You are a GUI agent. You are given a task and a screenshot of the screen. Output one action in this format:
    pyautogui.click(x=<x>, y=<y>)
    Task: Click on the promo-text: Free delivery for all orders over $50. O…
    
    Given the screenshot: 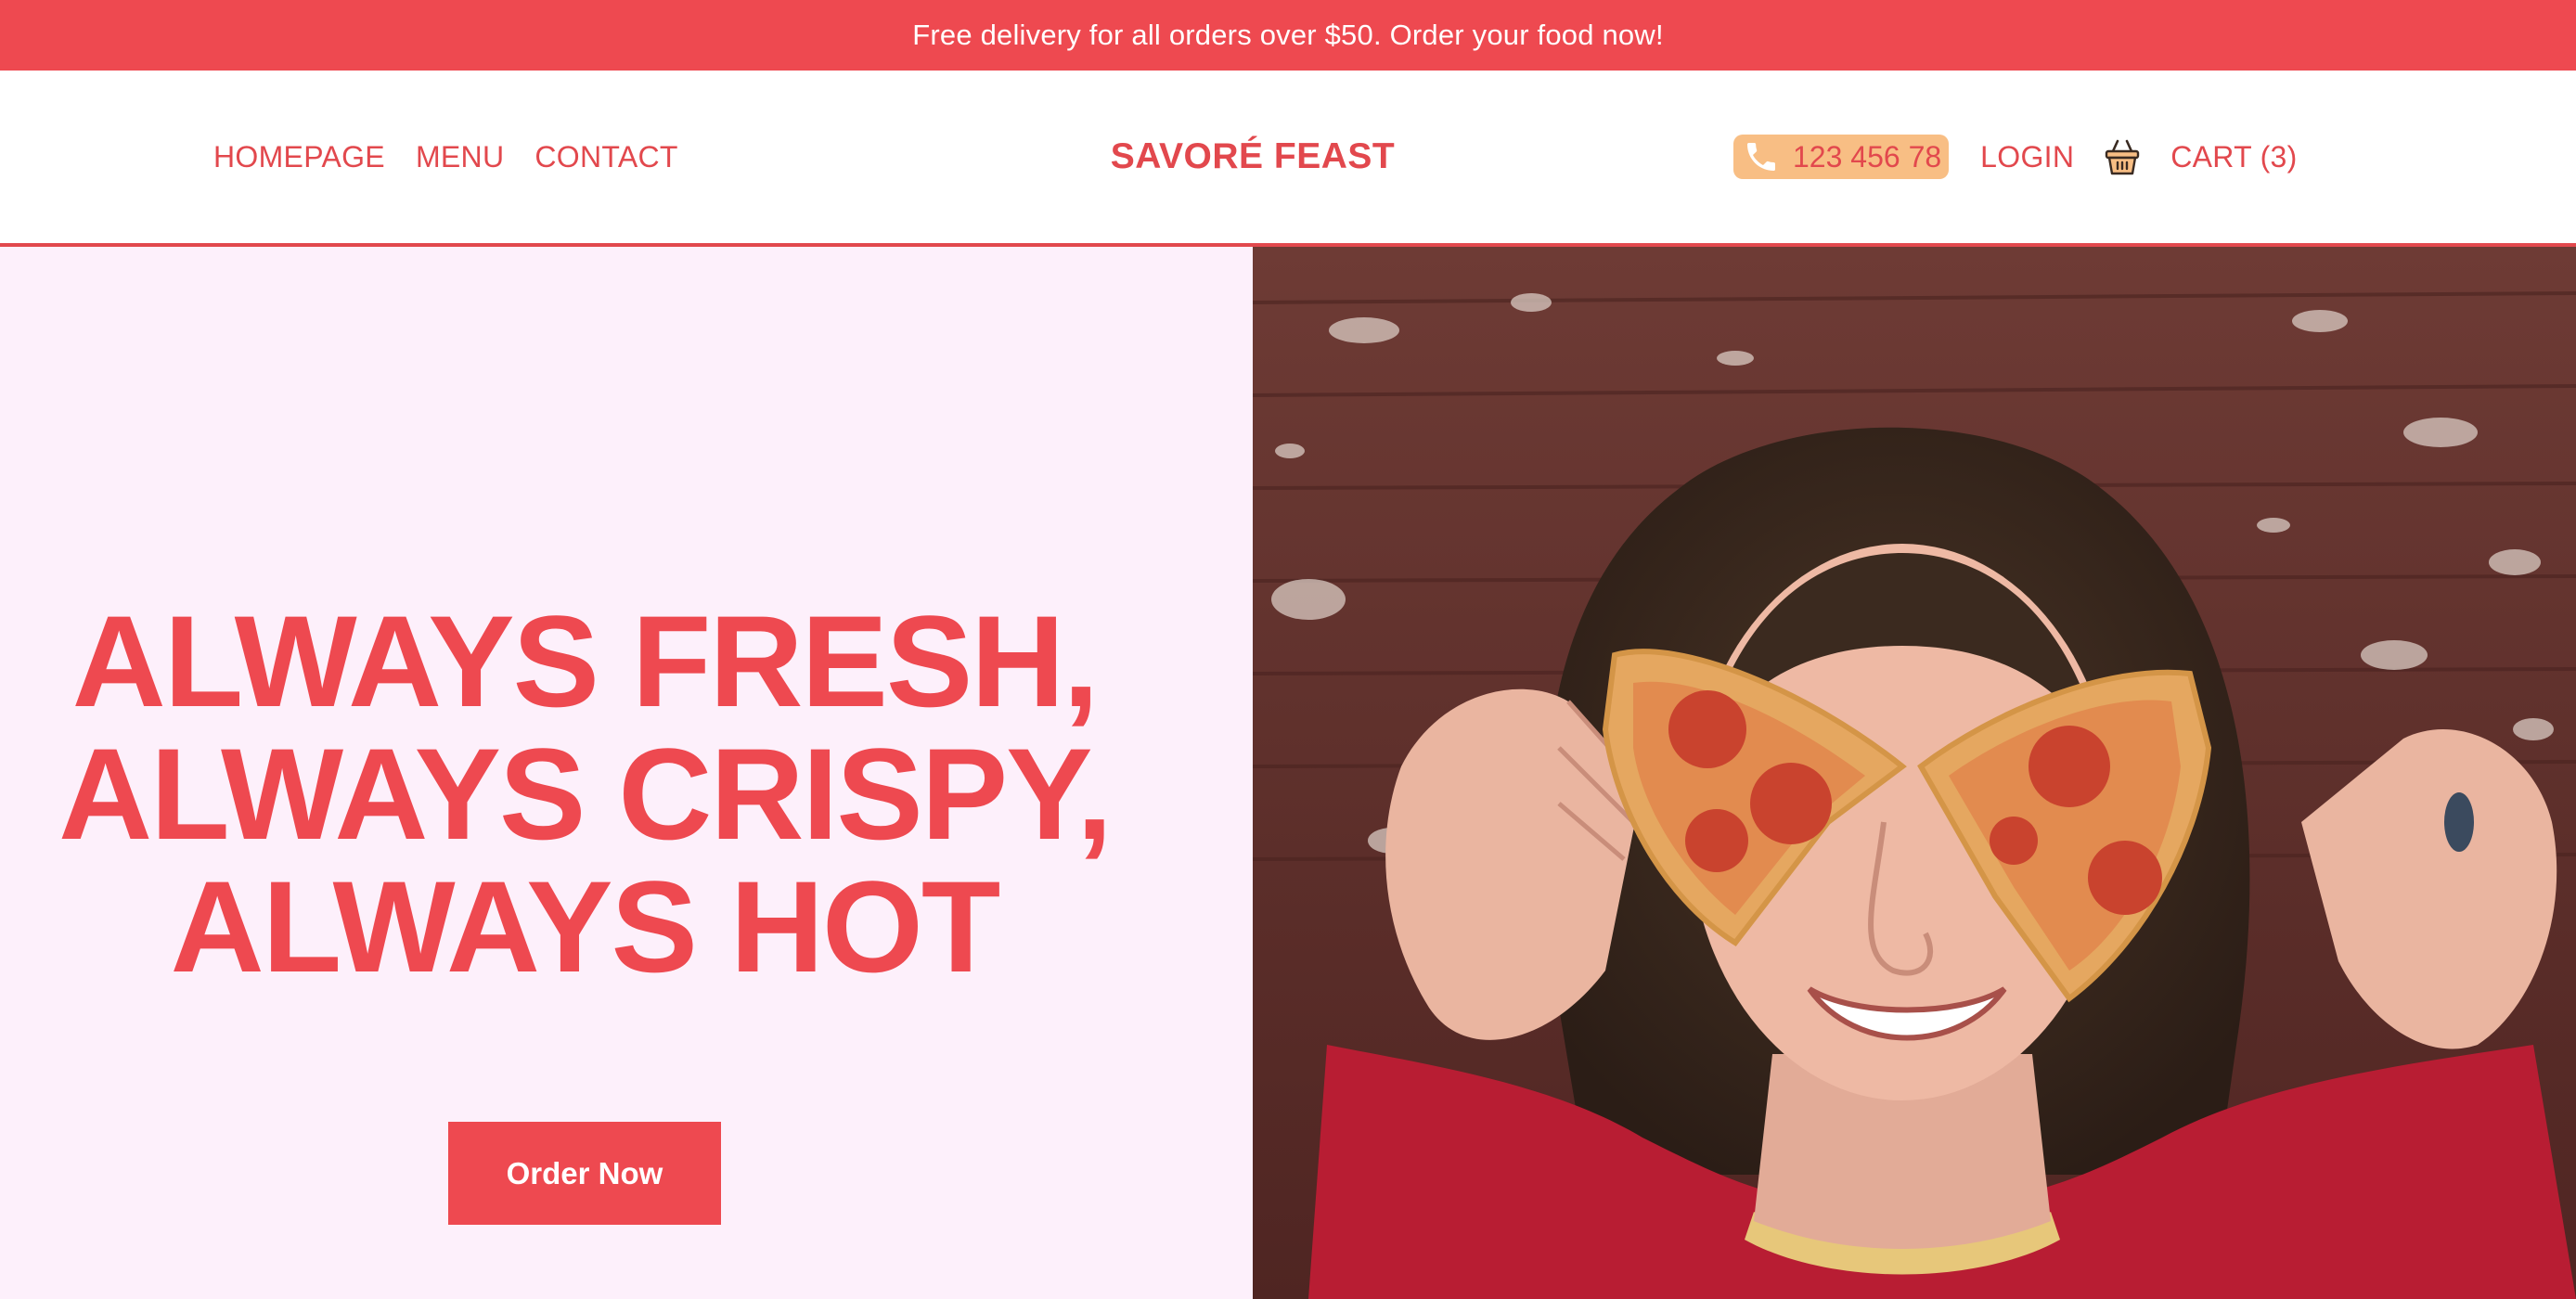 What is the action you would take?
    pyautogui.click(x=1288, y=35)
    